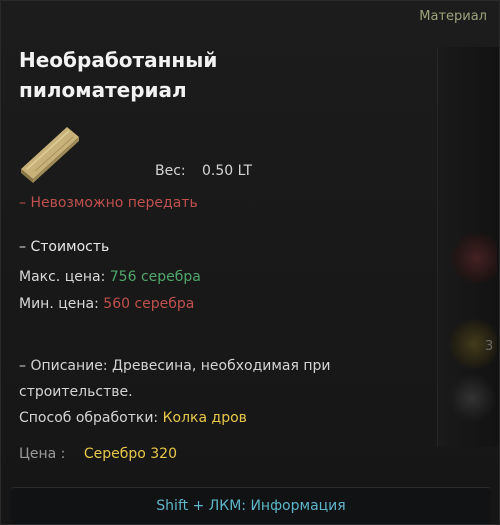 This screenshot has width=500, height=525. Describe the element at coordinates (155, 277) in the screenshot. I see `max-price-value: 756 серебра` at that location.